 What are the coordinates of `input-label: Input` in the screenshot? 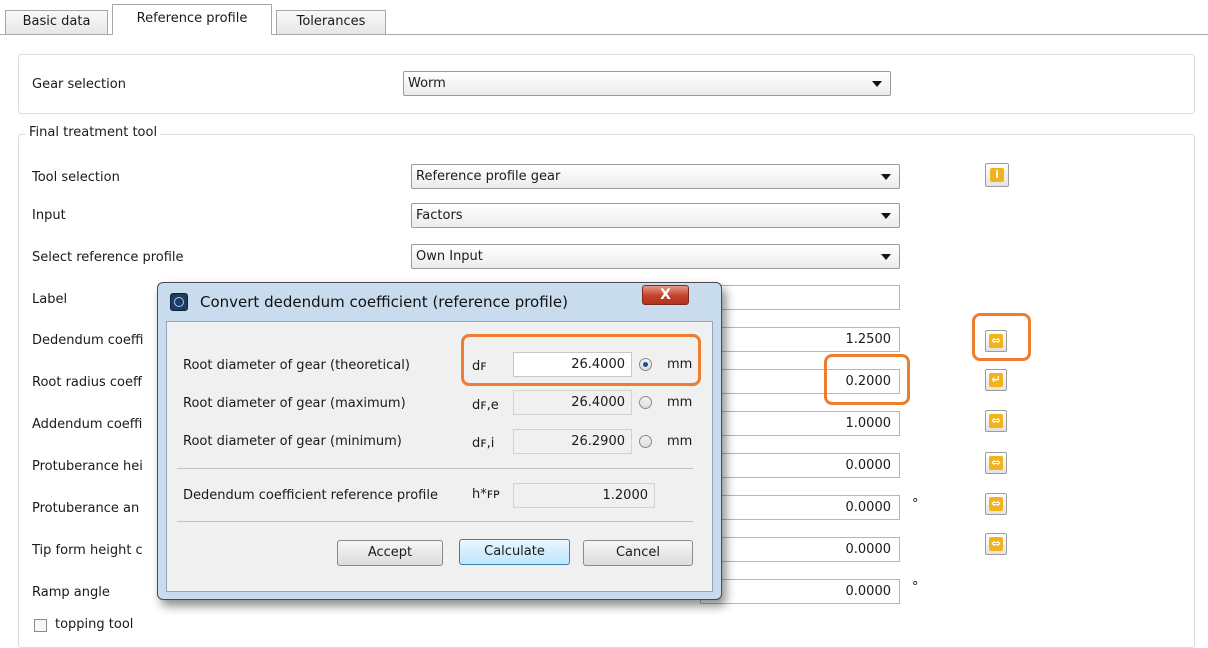 It's located at (49, 215).